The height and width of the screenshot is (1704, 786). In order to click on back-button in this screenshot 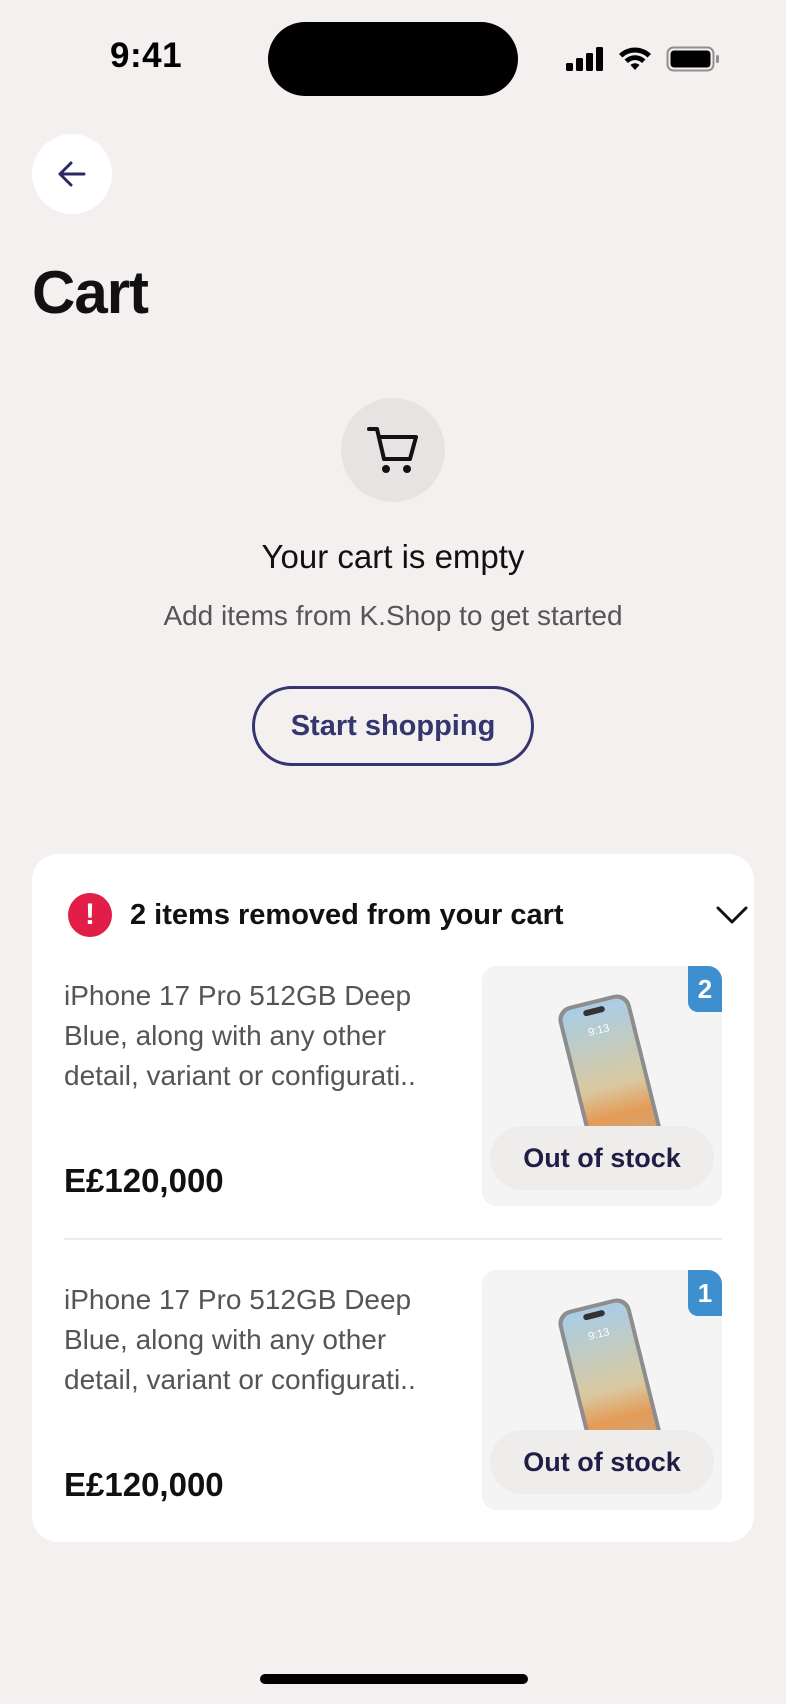, I will do `click(72, 174)`.